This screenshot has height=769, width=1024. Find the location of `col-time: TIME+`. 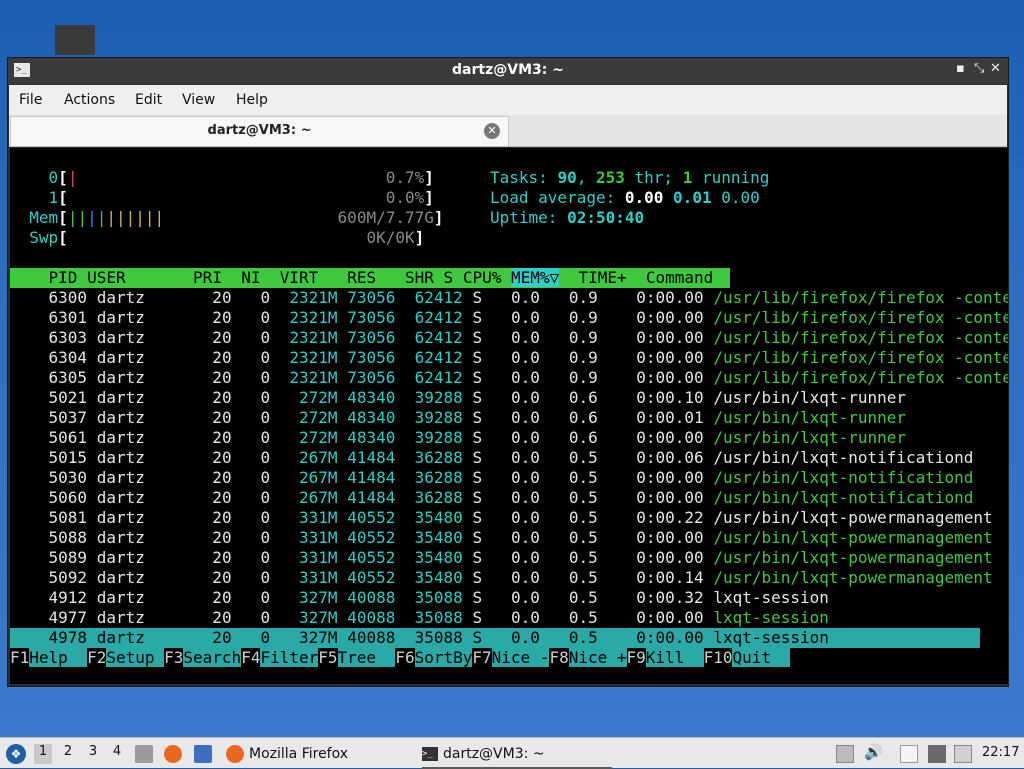

col-time: TIME+ is located at coordinates (602, 277).